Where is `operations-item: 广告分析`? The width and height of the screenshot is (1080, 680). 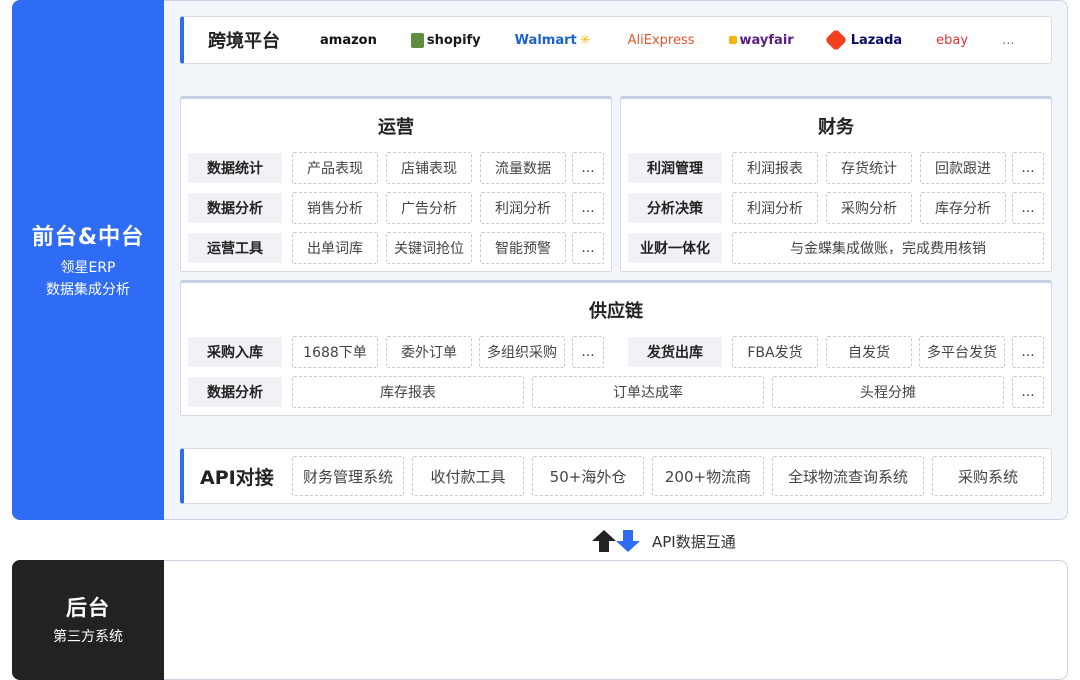 operations-item: 广告分析 is located at coordinates (429, 208).